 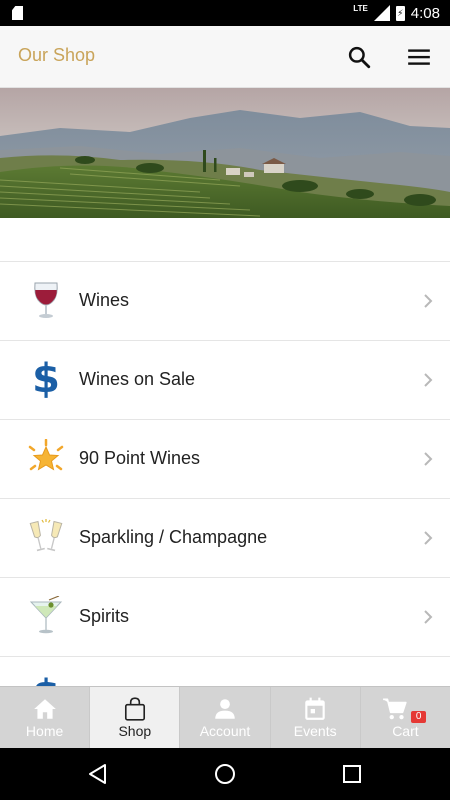 I want to click on nav-account: Account, so click(x=224, y=717).